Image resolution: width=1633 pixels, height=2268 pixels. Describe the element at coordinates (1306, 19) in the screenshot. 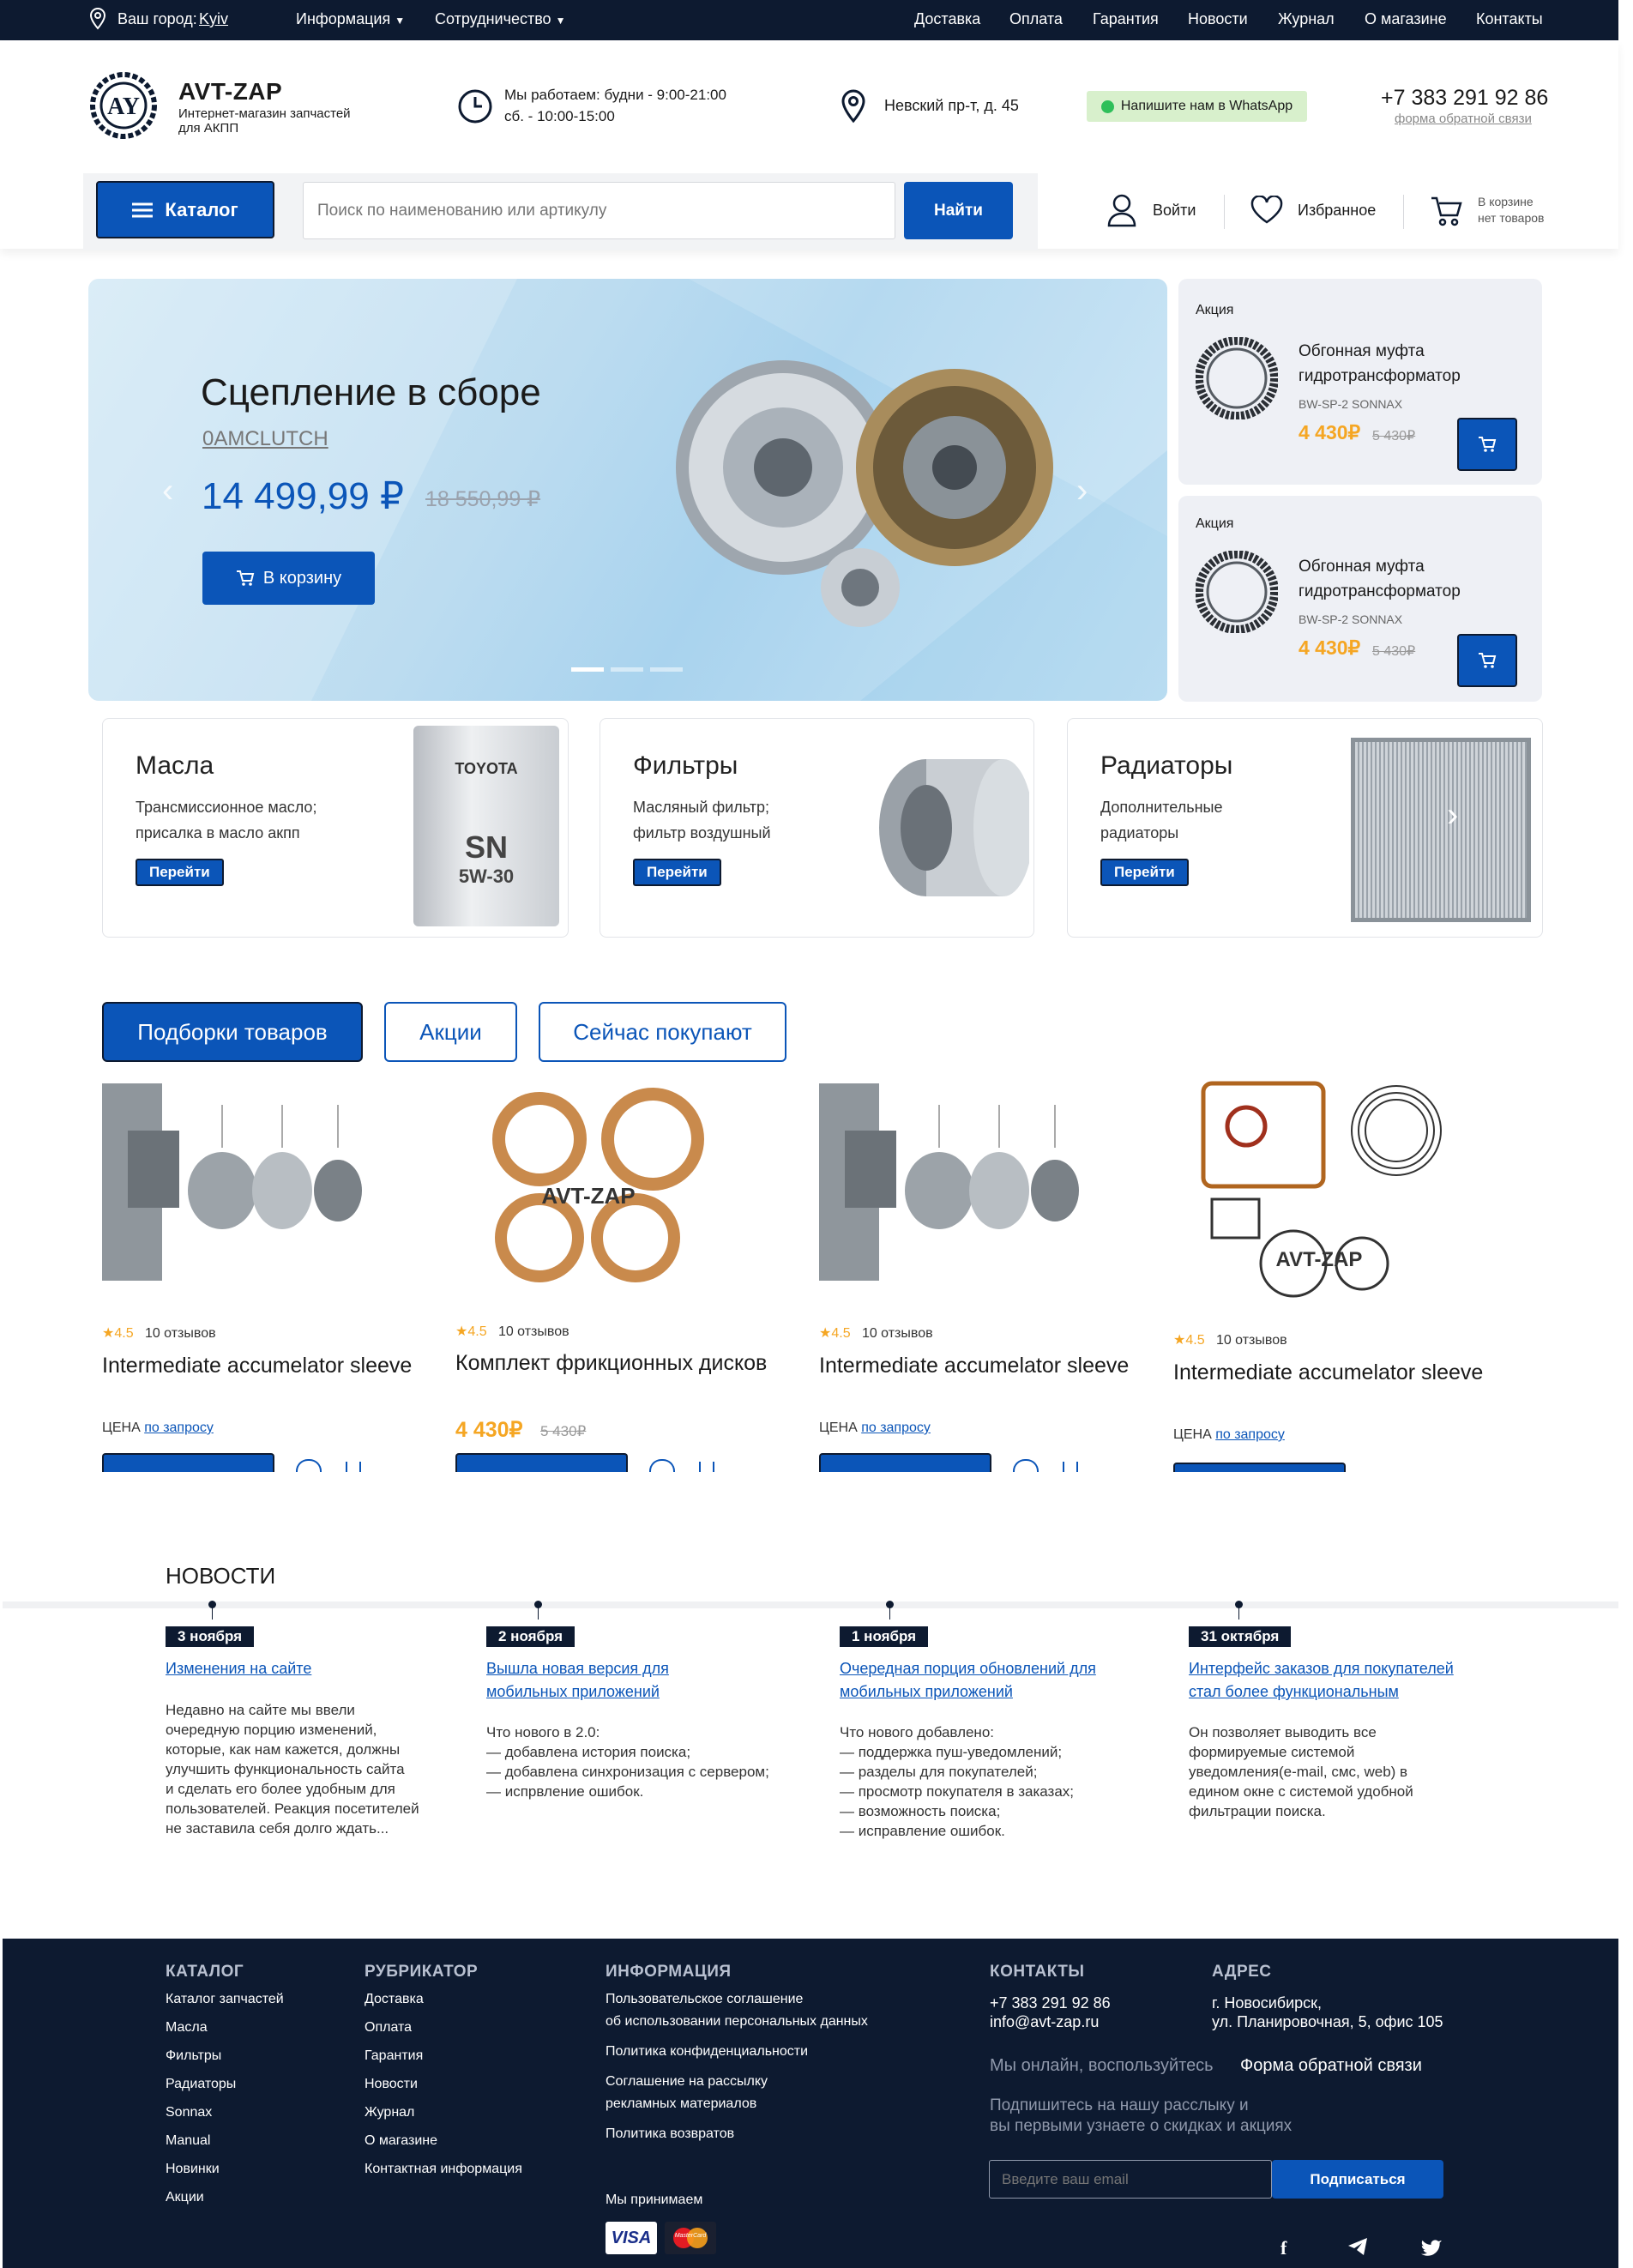

I see `toplink-journal: Журнал` at that location.